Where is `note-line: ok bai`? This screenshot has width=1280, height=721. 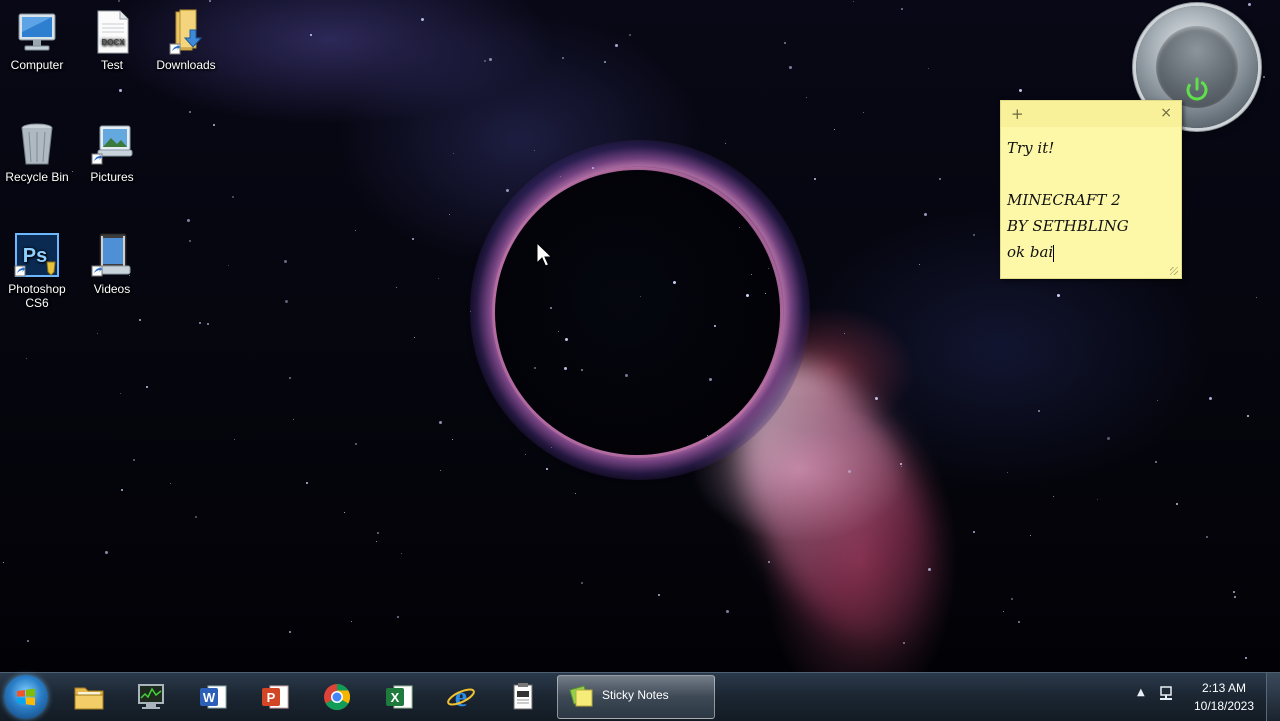
note-line: ok bai is located at coordinates (1030, 252).